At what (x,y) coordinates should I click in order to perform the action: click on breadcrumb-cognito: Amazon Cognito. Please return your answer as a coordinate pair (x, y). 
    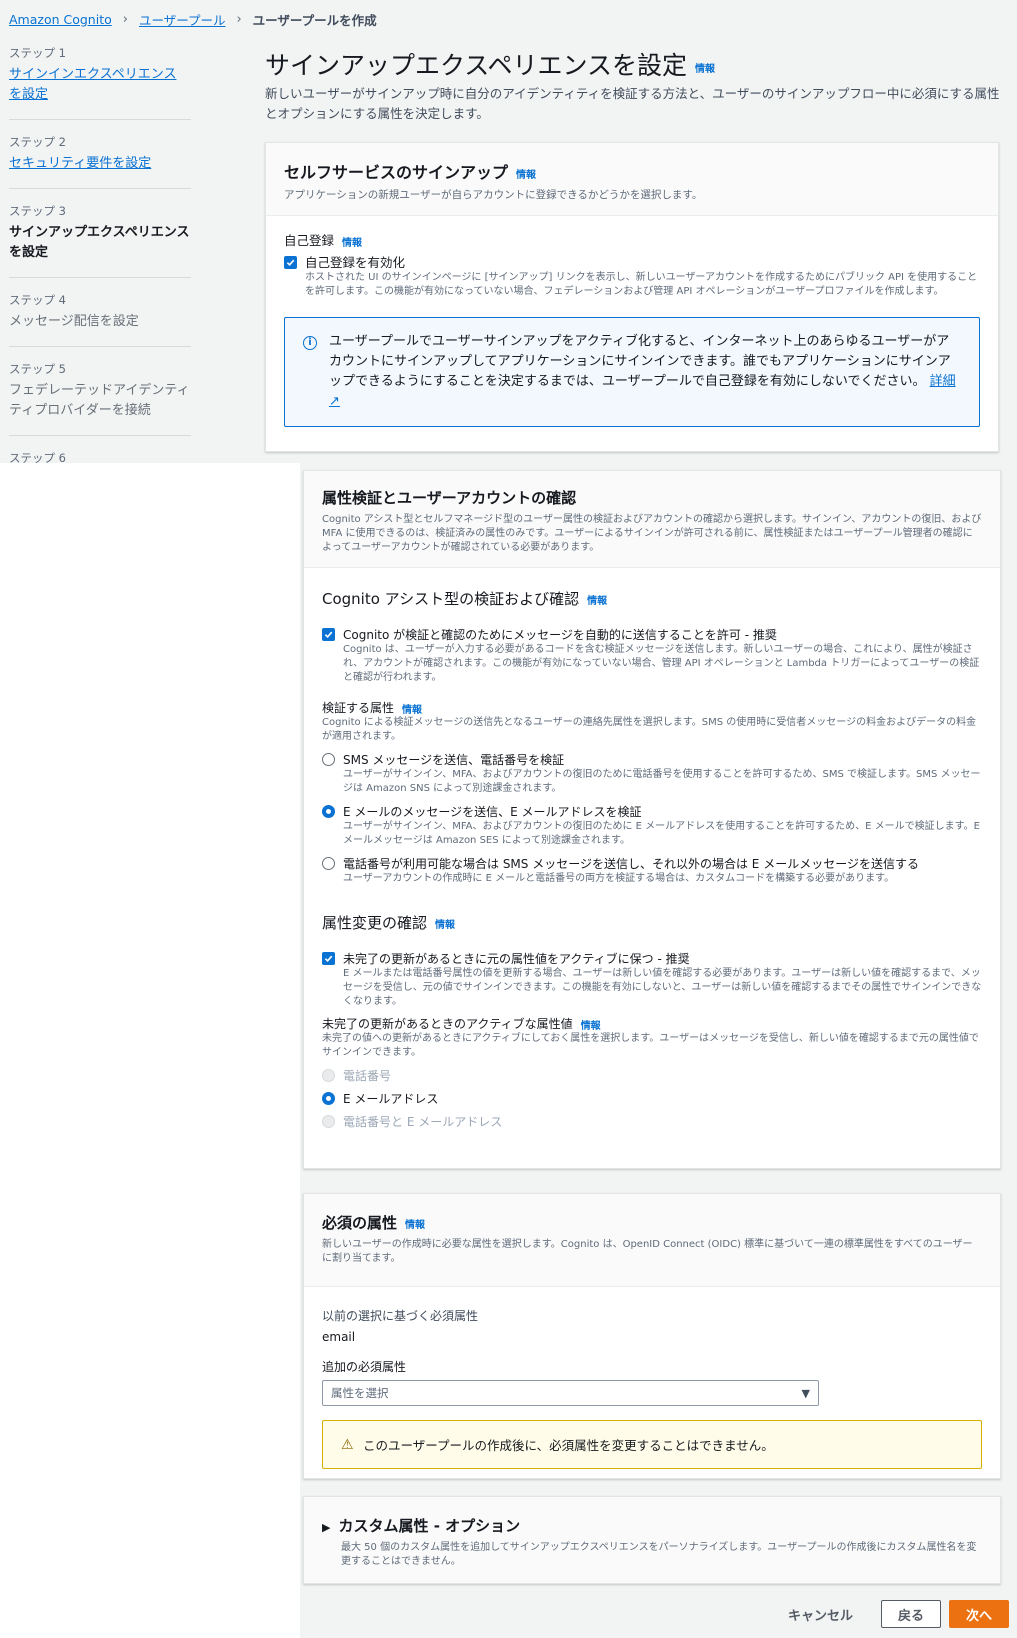
    Looking at the image, I should click on (60, 19).